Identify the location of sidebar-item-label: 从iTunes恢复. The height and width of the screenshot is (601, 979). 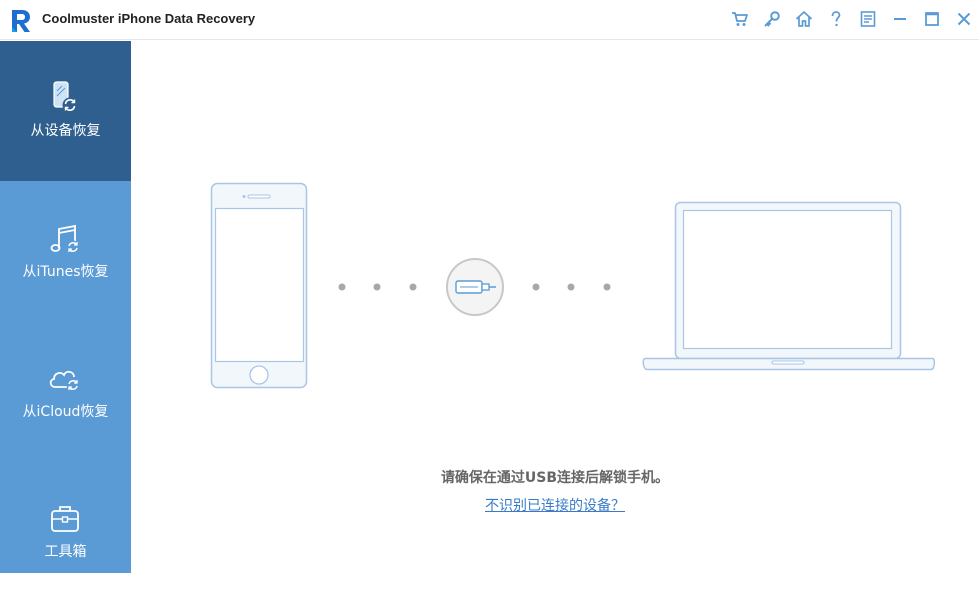
(65, 272).